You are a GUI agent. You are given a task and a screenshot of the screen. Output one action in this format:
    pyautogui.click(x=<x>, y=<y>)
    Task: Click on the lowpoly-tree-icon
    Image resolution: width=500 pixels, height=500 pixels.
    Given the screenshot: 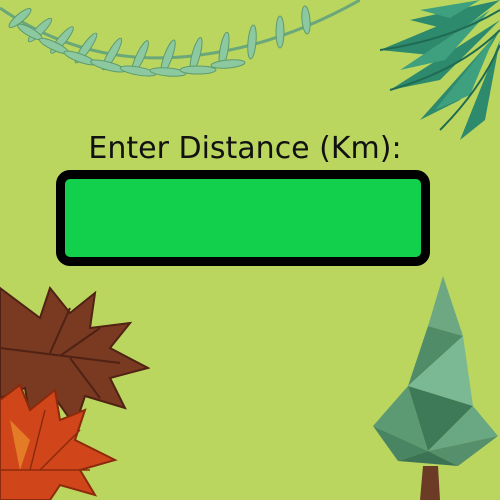 What is the action you would take?
    pyautogui.click(x=435, y=388)
    